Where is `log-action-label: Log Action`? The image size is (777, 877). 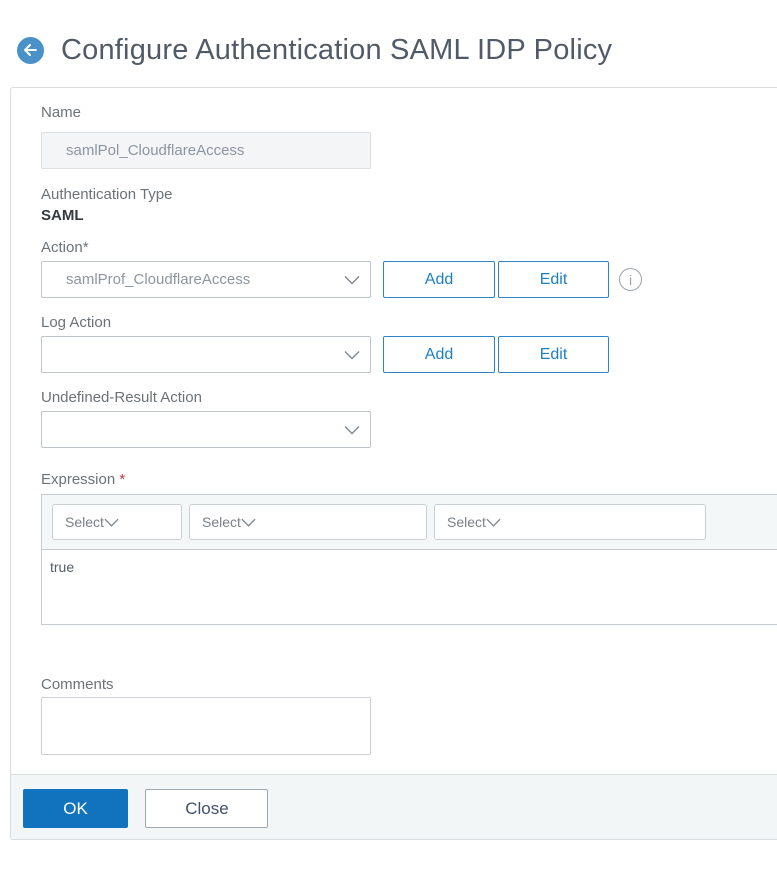 log-action-label: Log Action is located at coordinates (76, 322).